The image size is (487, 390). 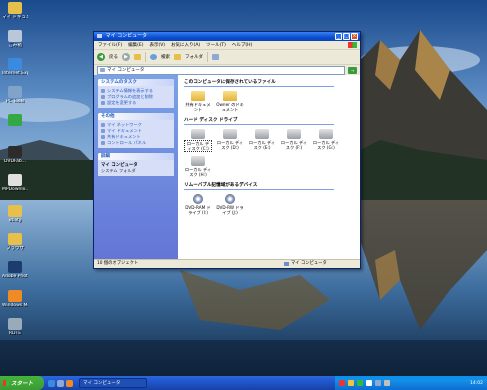 I want to click on up-folder-icon, so click(x=137, y=57).